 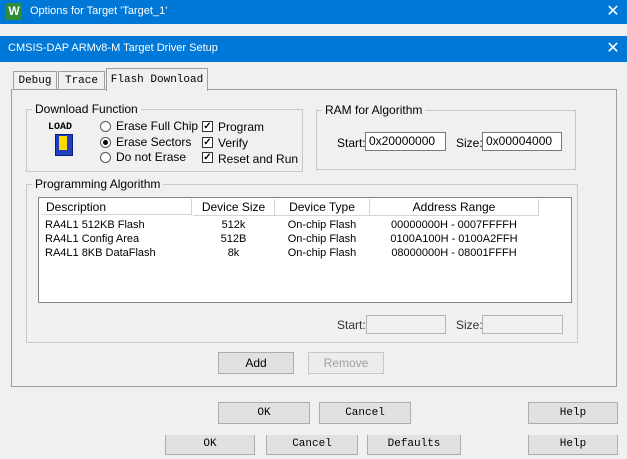 What do you see at coordinates (374, 110) in the screenshot?
I see `ram-for-algorithm-label: RAM for Algorithm` at bounding box center [374, 110].